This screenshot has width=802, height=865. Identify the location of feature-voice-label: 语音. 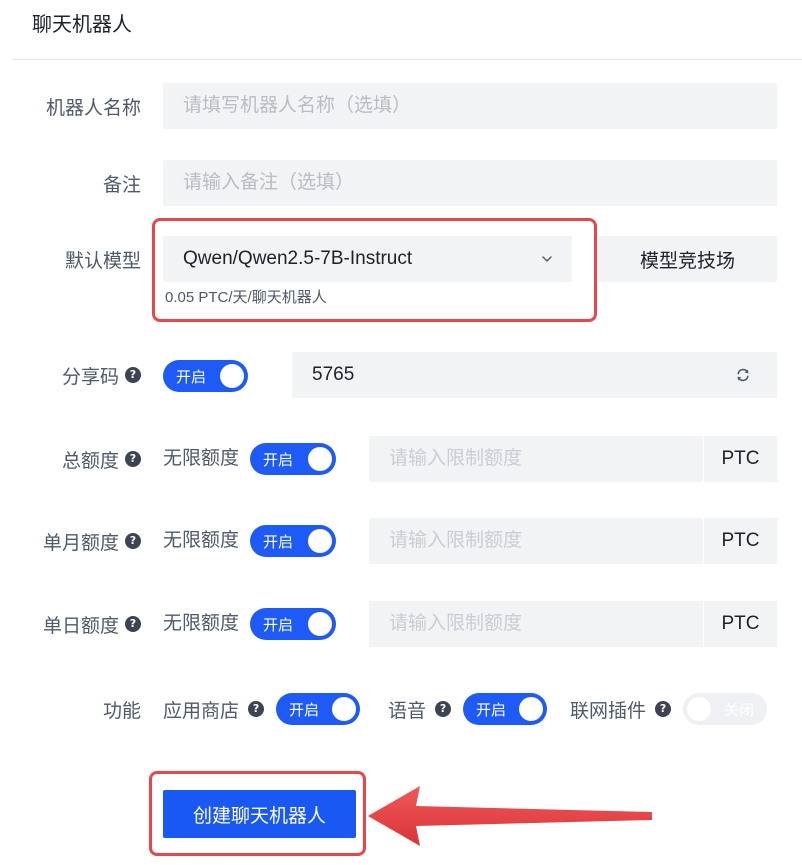
(407, 711).